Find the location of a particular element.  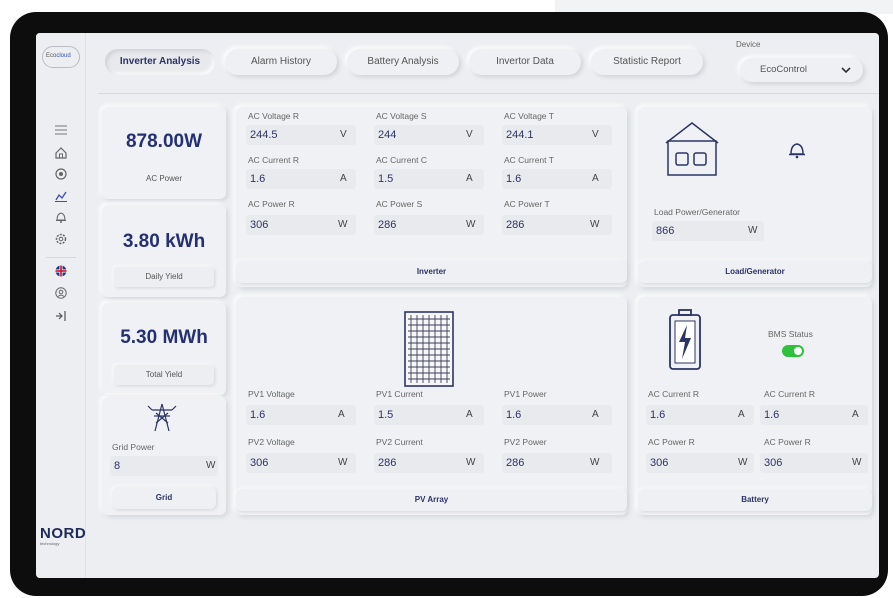

battery-field-unit: A is located at coordinates (855, 414).